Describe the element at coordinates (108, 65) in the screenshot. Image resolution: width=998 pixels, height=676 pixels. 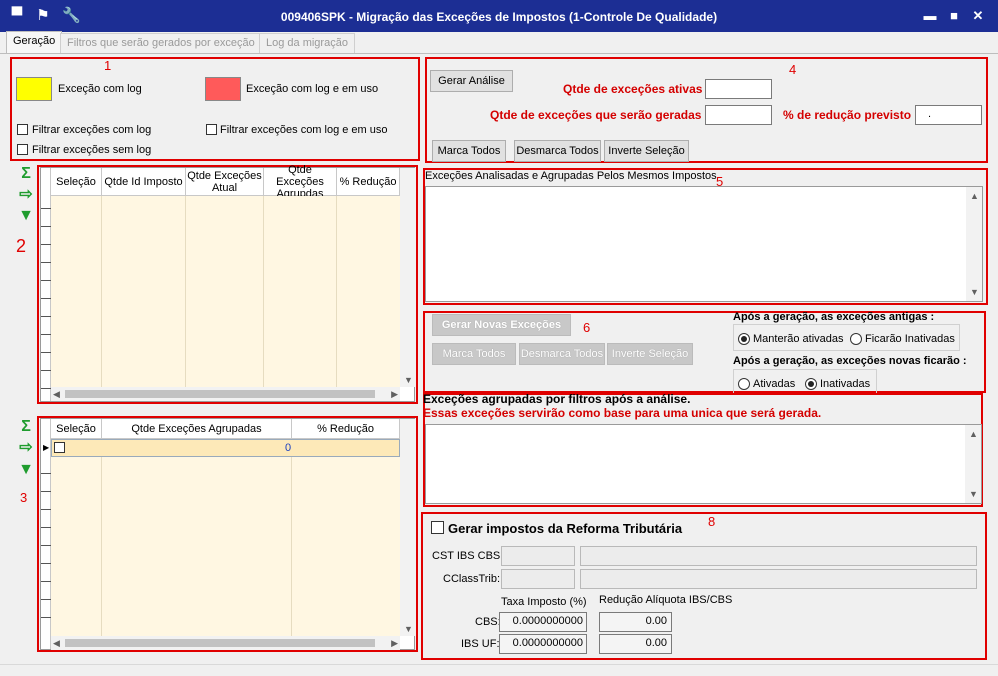
I see `annotation-label-1: 1` at that location.